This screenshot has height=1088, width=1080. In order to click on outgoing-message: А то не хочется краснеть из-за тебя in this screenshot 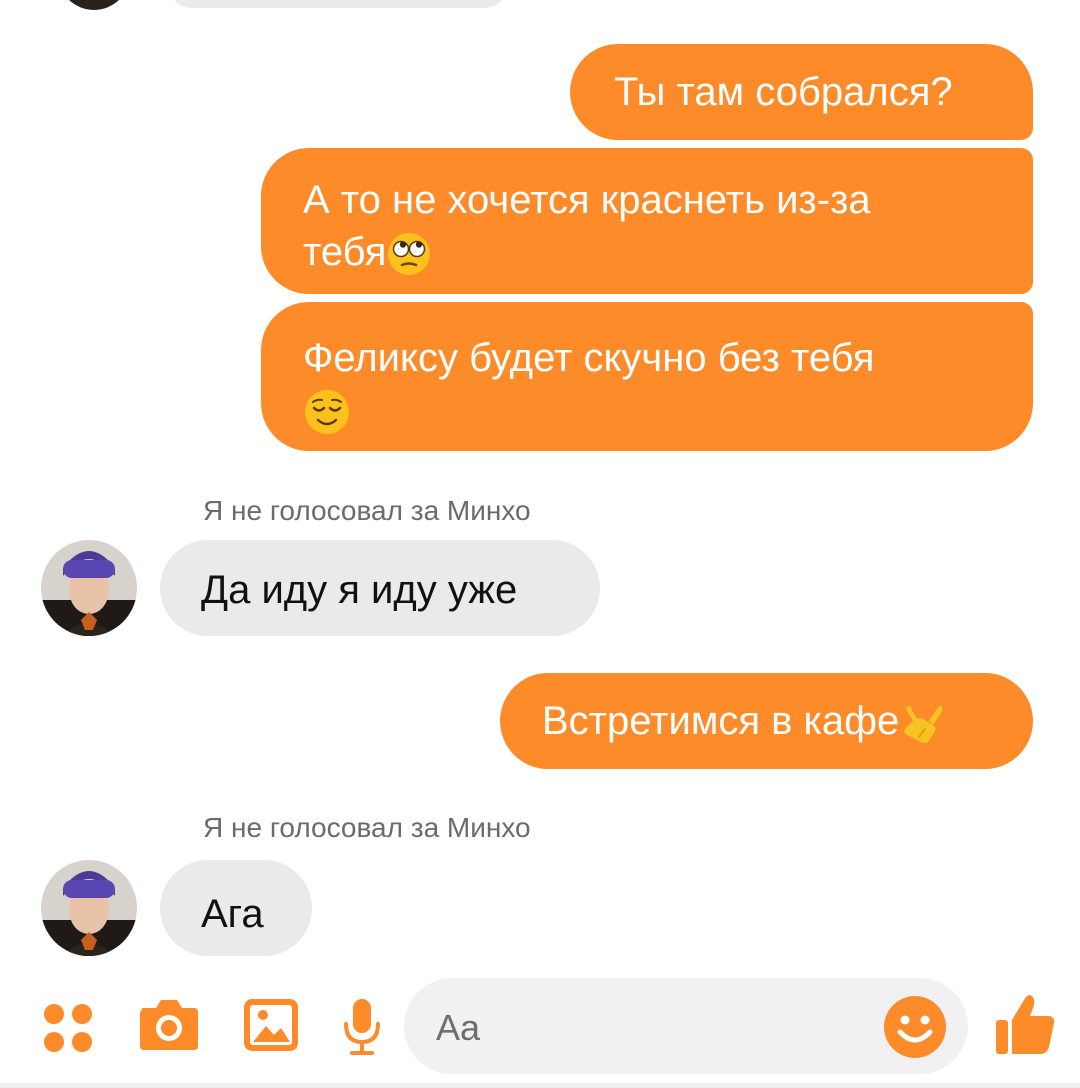, I will do `click(647, 221)`.